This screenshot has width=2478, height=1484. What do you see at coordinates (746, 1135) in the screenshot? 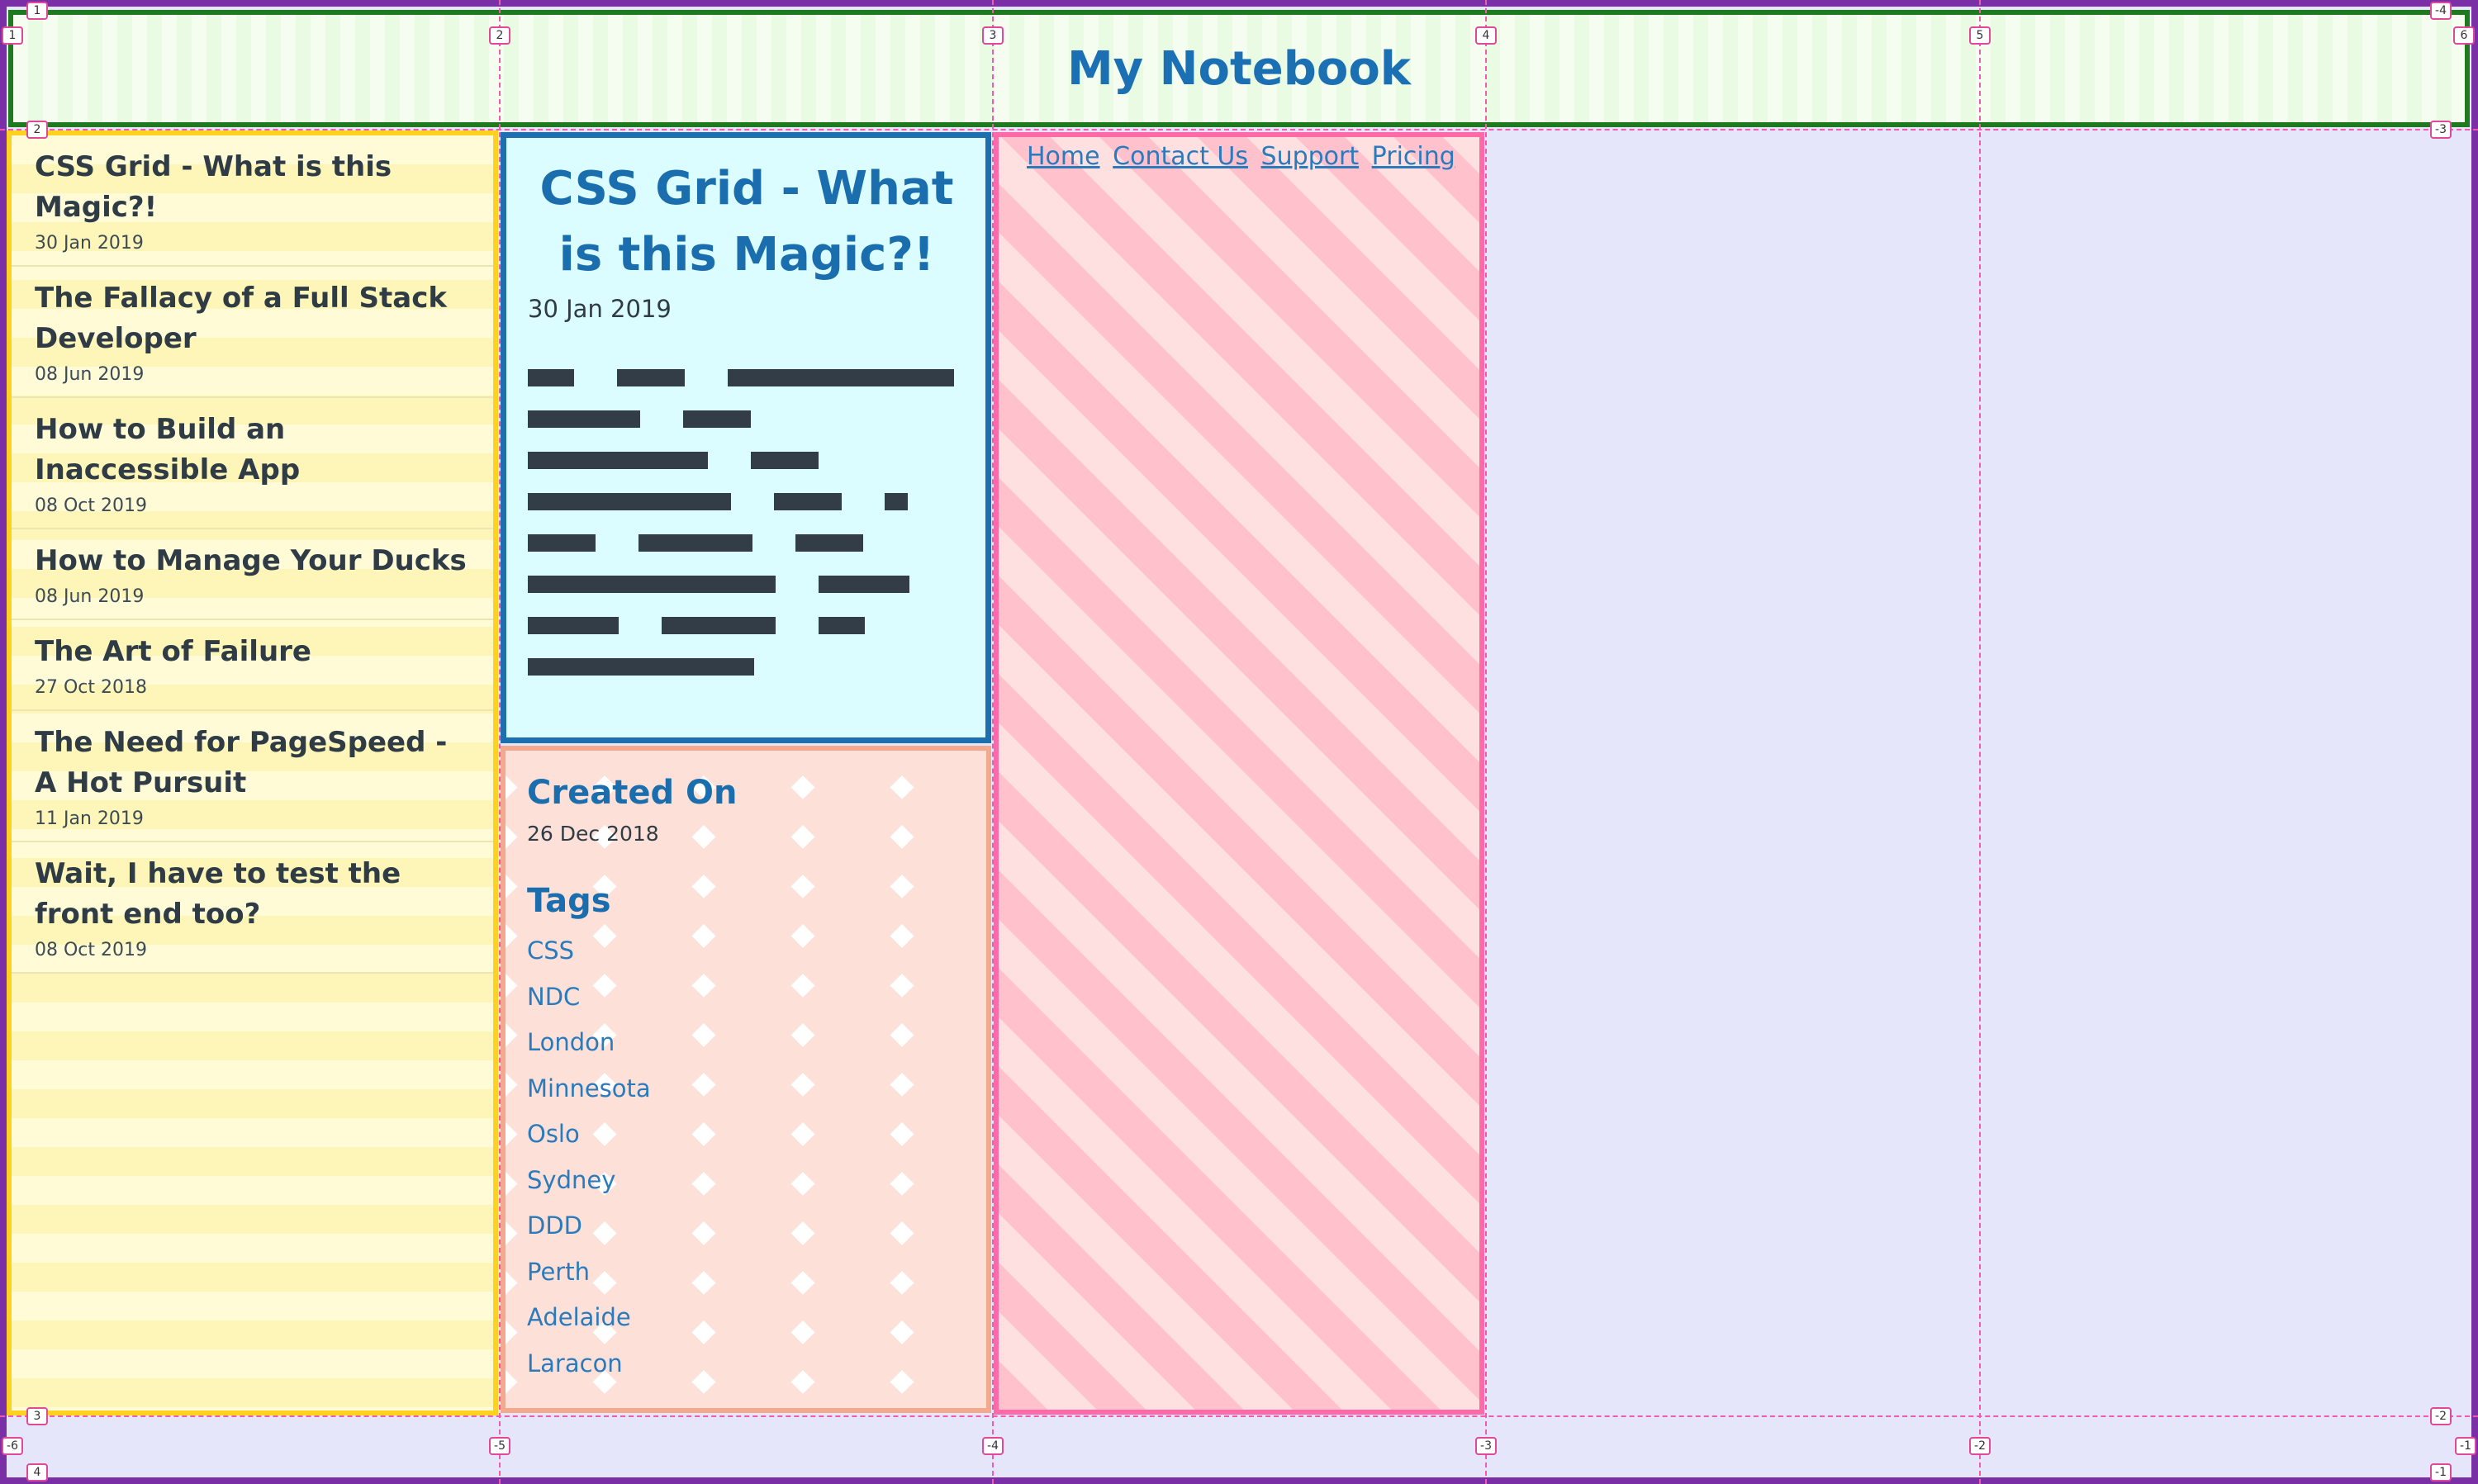
I see `tag-link: Oslo` at bounding box center [746, 1135].